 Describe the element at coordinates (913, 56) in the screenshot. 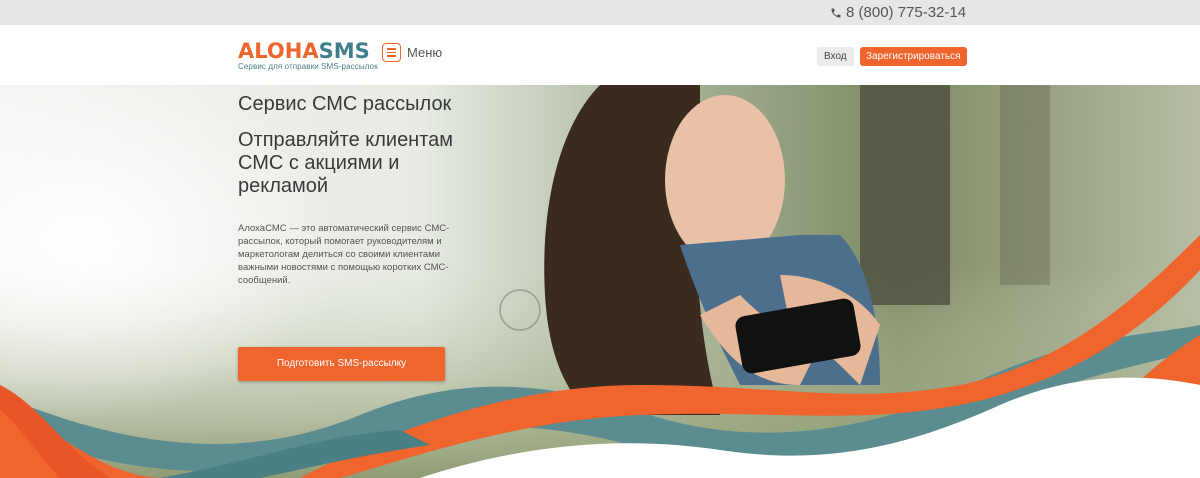

I see `register-button: Зарегистрироваться` at that location.